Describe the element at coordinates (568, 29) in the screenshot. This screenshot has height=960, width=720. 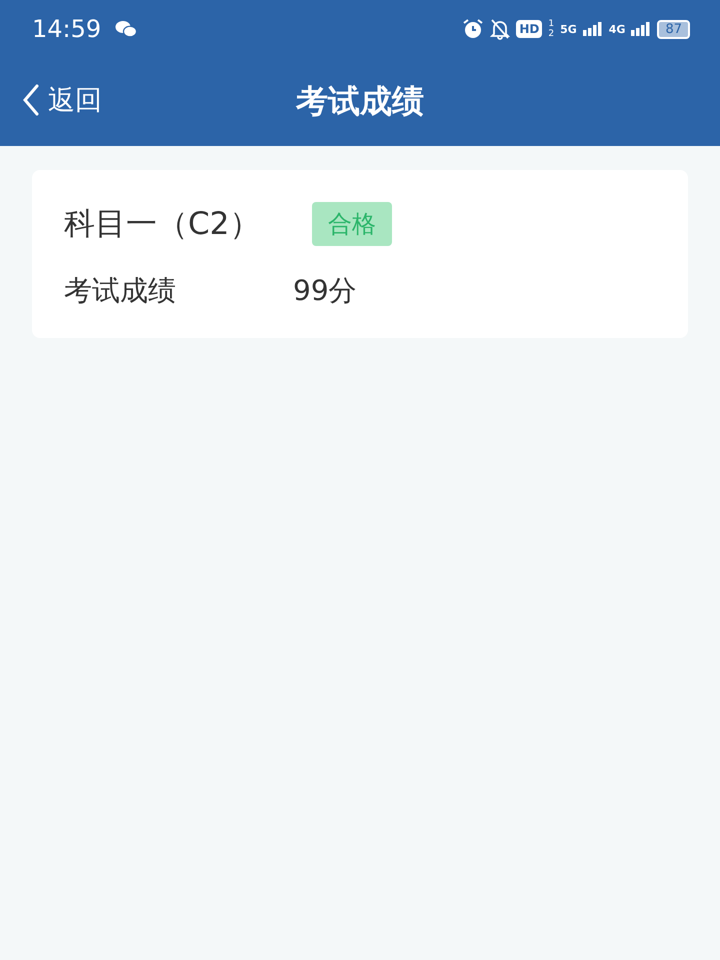
I see `network-type: 5G` at that location.